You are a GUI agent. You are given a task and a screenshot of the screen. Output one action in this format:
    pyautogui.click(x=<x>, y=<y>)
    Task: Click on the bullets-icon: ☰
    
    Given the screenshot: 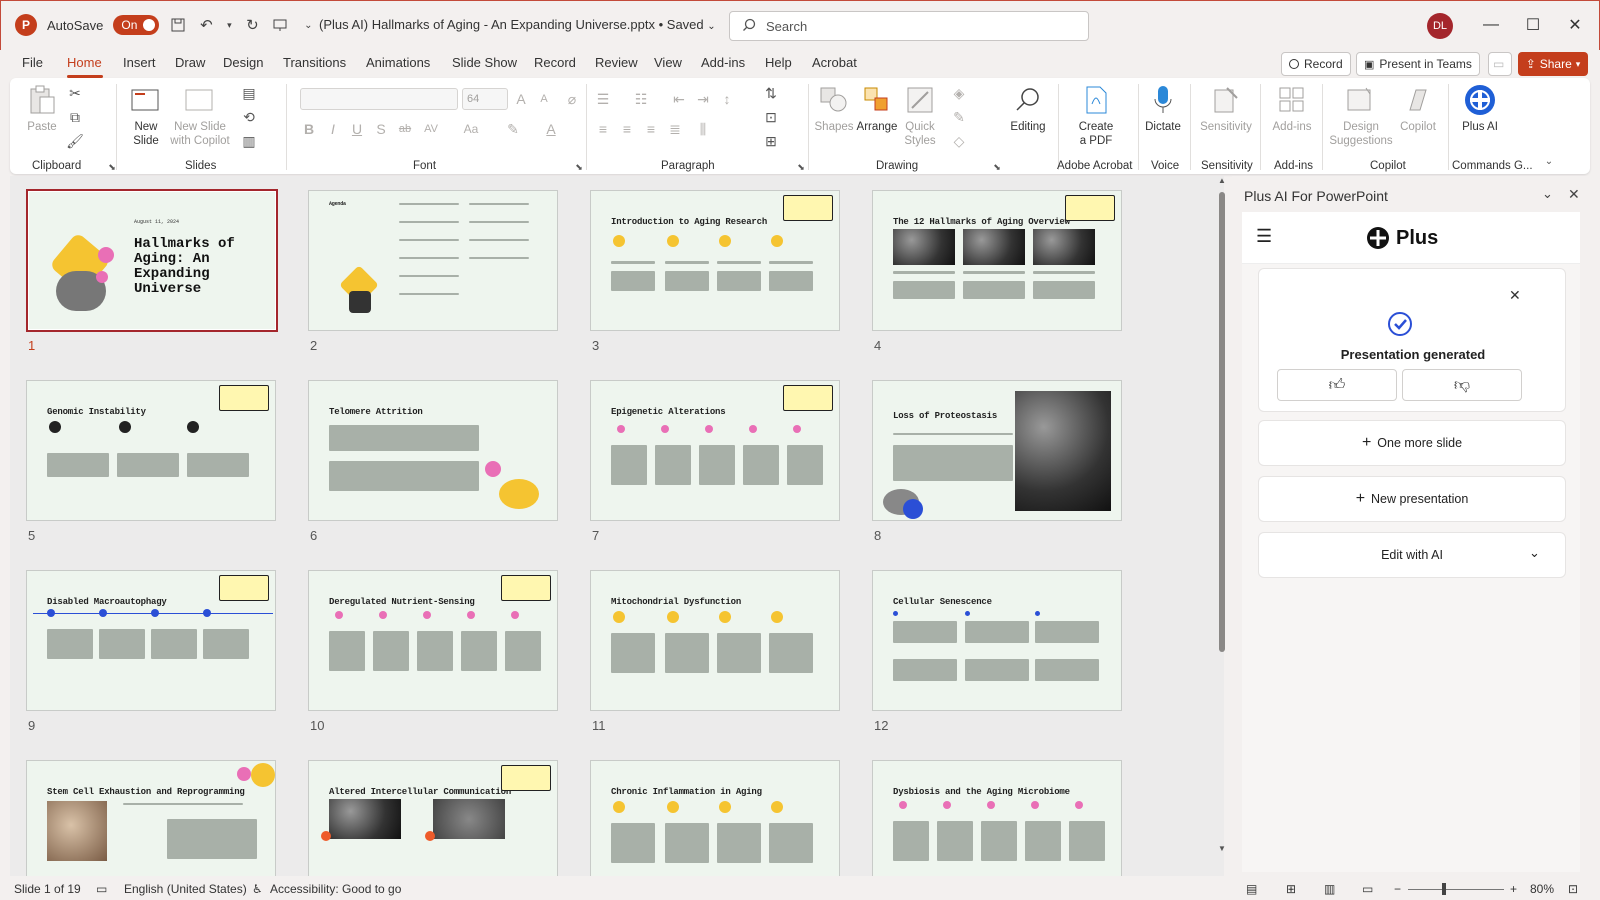 What is the action you would take?
    pyautogui.click(x=603, y=99)
    